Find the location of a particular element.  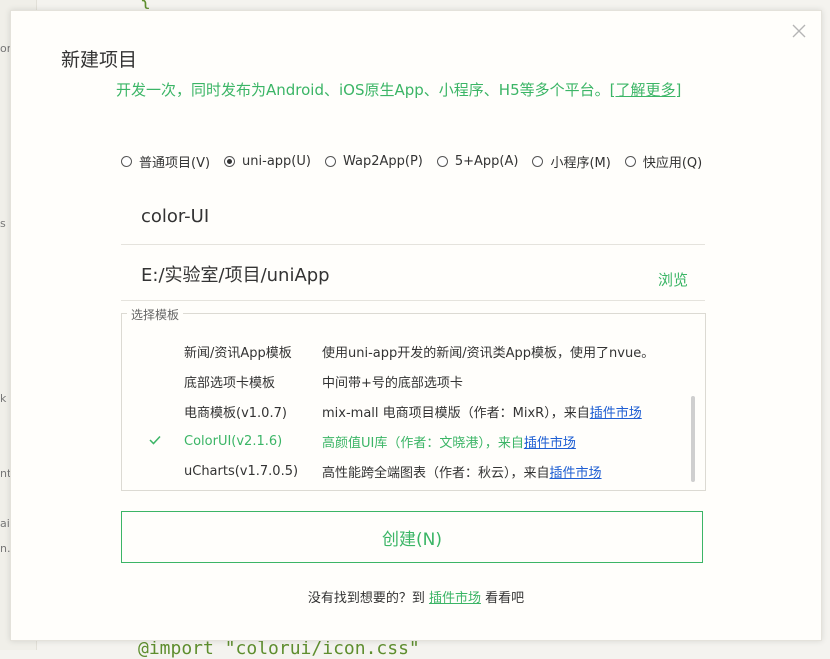

template-desc: 使用uni-app开发的新闻/资讯类App模板，使用了nvue。 is located at coordinates (488, 351).